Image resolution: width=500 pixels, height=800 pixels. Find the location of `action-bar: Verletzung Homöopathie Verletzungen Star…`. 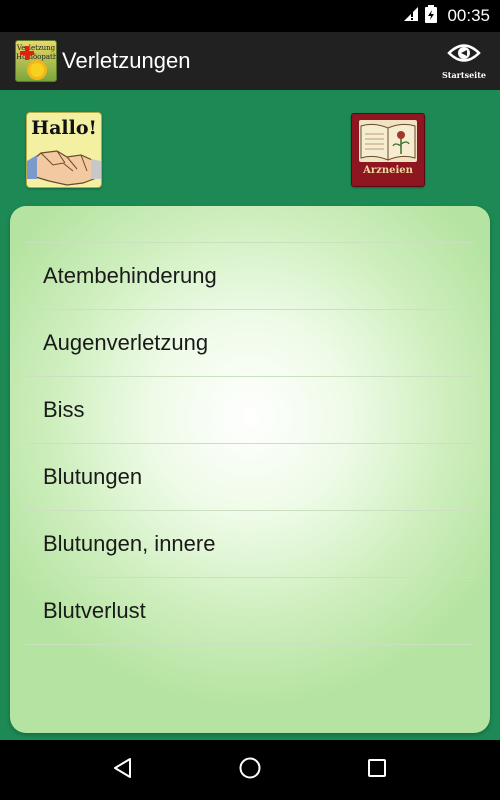

action-bar: Verletzung Homöopathie Verletzungen Star… is located at coordinates (250, 61).